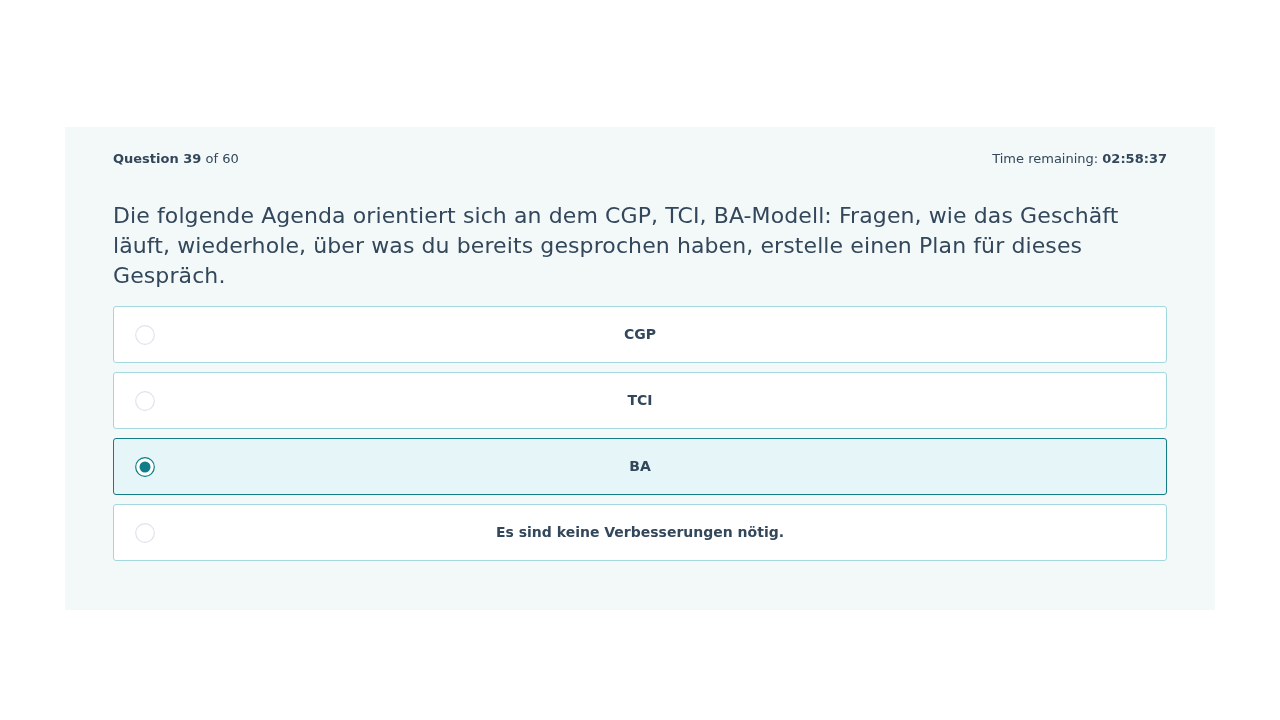 Image resolution: width=1280 pixels, height=720 pixels. I want to click on answer-option: Es sind keine Verbesserungen nötig., so click(640, 532).